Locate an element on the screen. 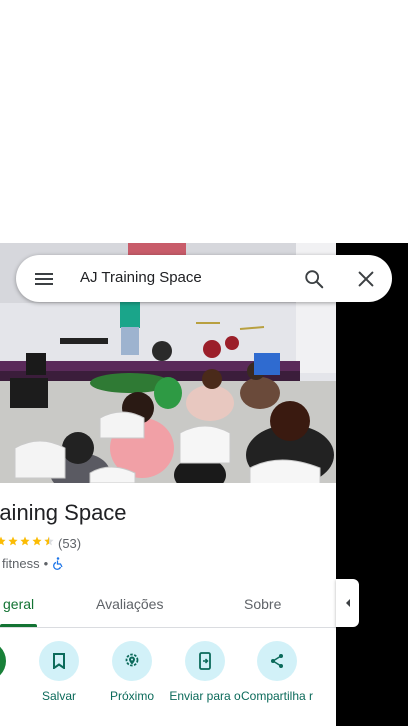  nearby-button: Próximo is located at coordinates (132, 672).